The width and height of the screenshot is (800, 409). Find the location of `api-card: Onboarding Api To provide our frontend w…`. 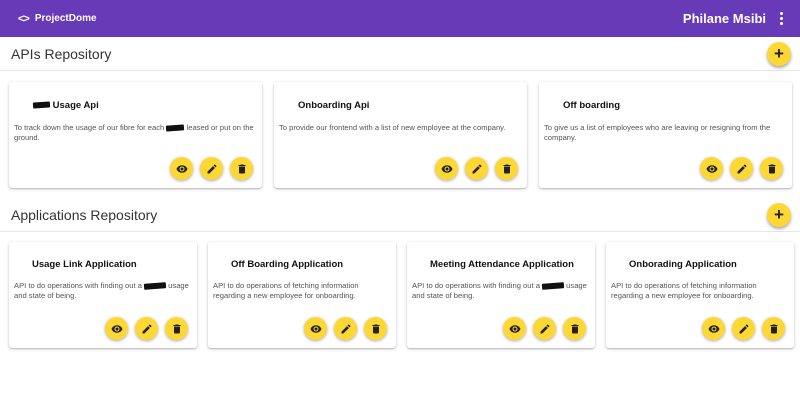

api-card: Onboarding Api To provide our frontend w… is located at coordinates (400, 135).